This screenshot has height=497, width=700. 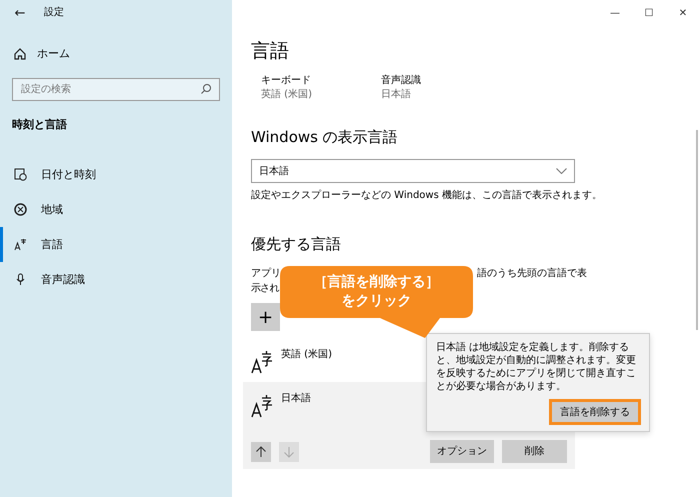 I want to click on arrow-up-icon, so click(x=261, y=452).